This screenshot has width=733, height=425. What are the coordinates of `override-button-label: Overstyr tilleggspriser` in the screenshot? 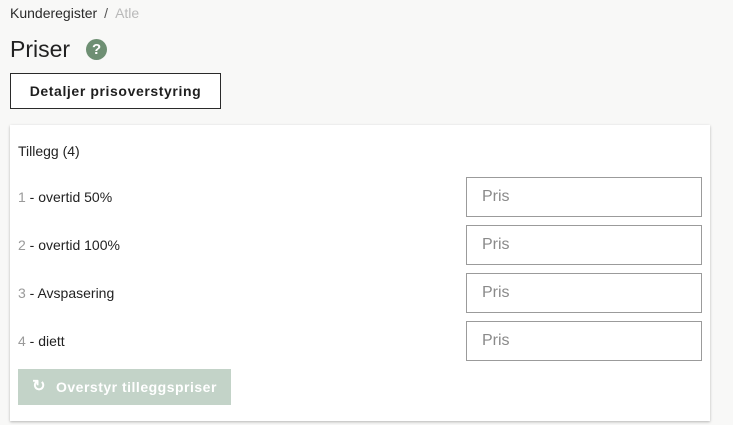 It's located at (136, 387).